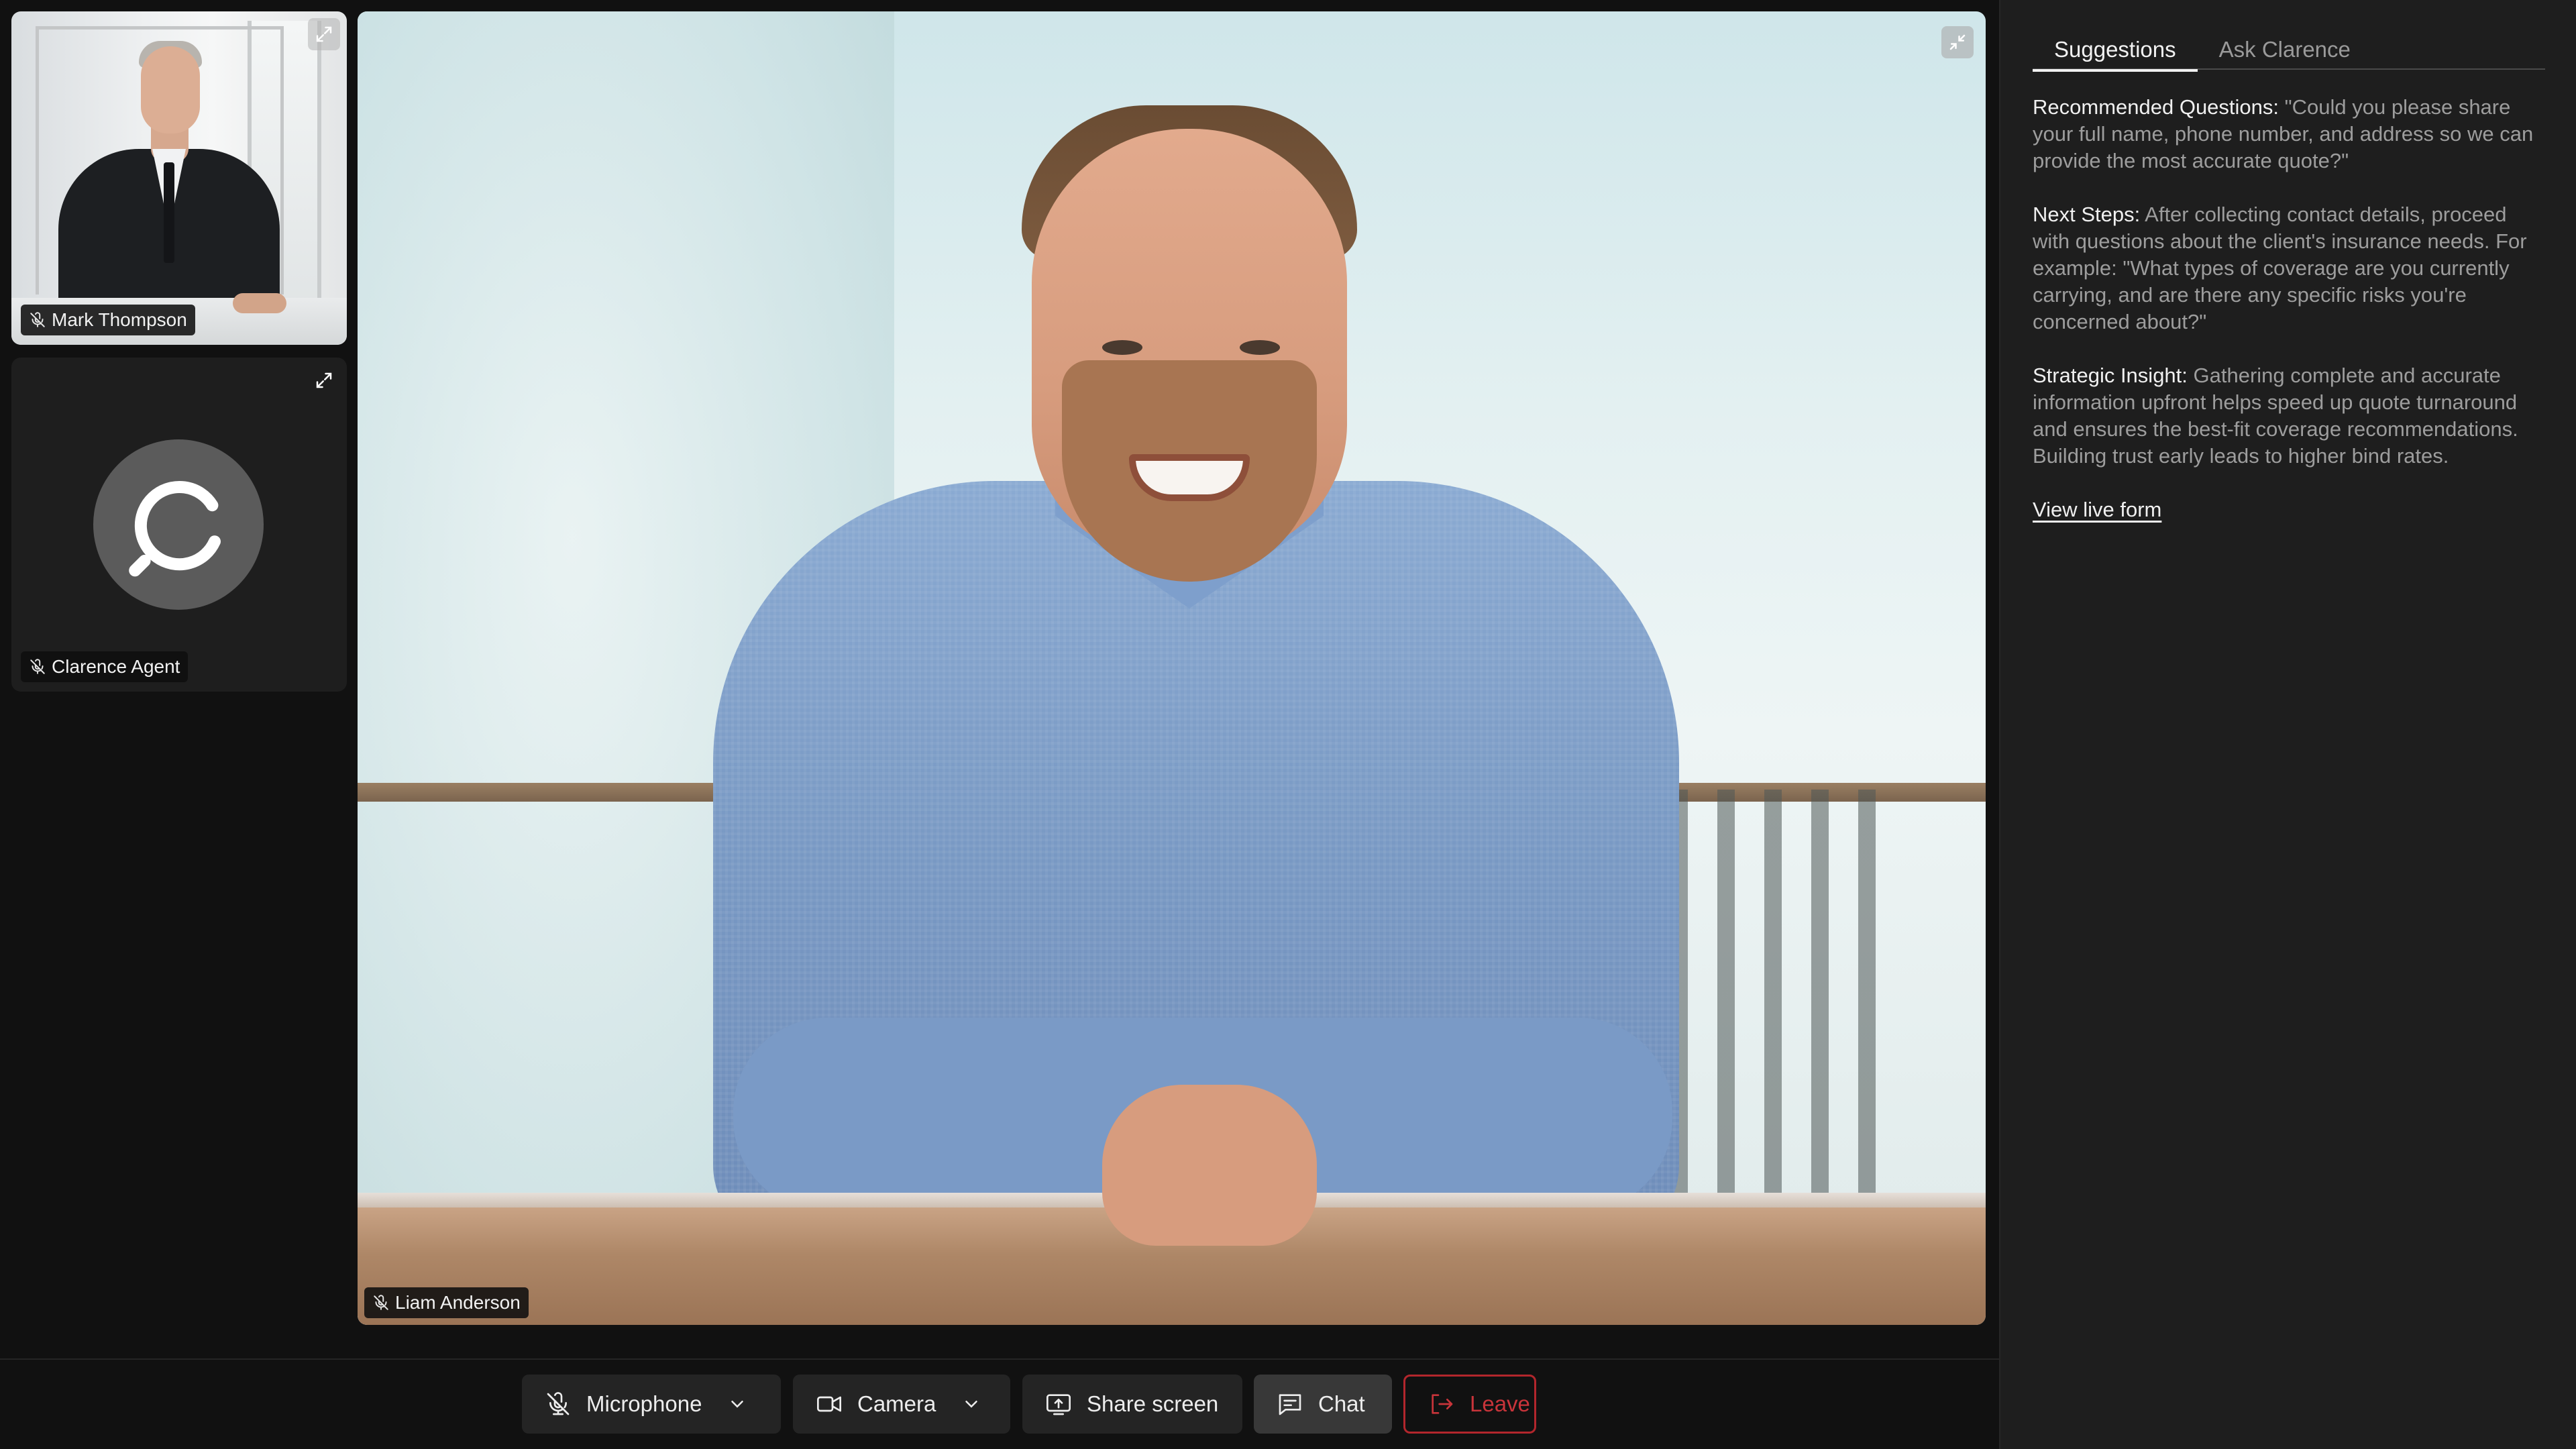  Describe the element at coordinates (1442, 1404) in the screenshot. I see `leave-icon` at that location.